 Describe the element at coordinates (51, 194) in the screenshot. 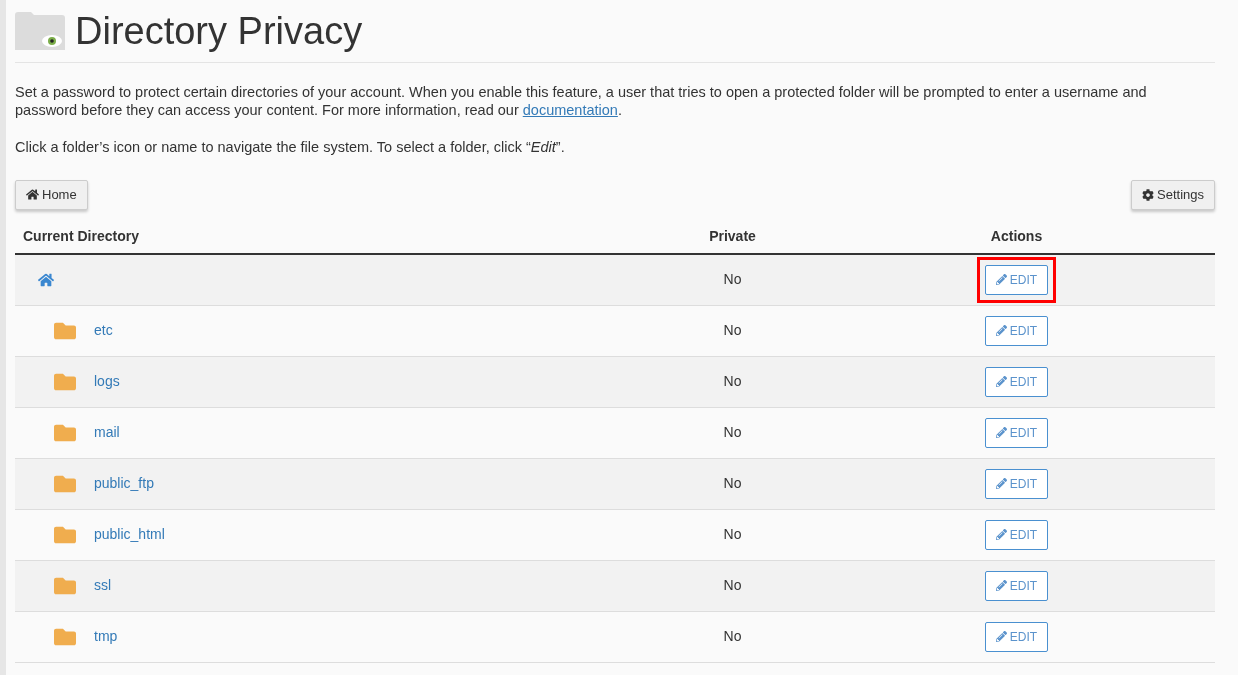

I see `home-button: Home` at that location.